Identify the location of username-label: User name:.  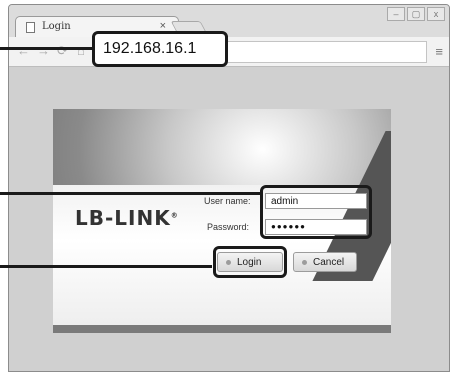
(227, 201).